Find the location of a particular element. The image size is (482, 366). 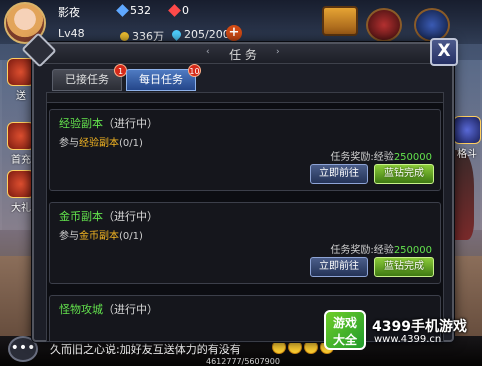

close-button: X is located at coordinates (444, 52).